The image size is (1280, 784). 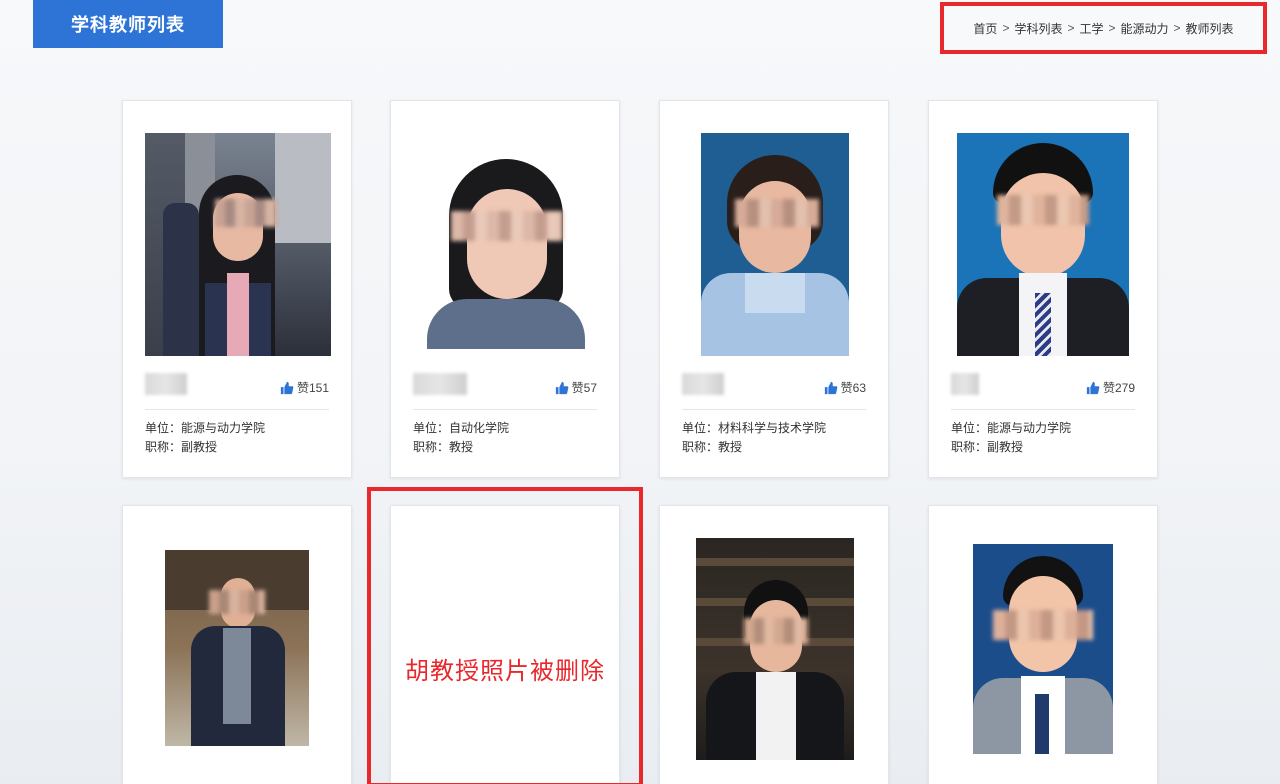 What do you see at coordinates (505, 671) in the screenshot?
I see `photo-removed-annotation: 胡教授照片被删除` at bounding box center [505, 671].